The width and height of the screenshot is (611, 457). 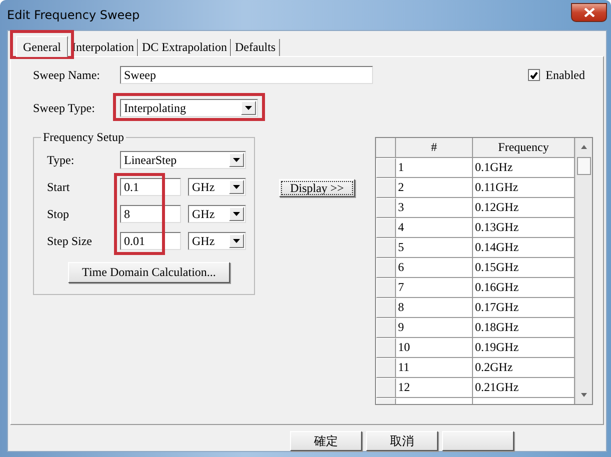 I want to click on table-cell: 6, so click(x=434, y=268).